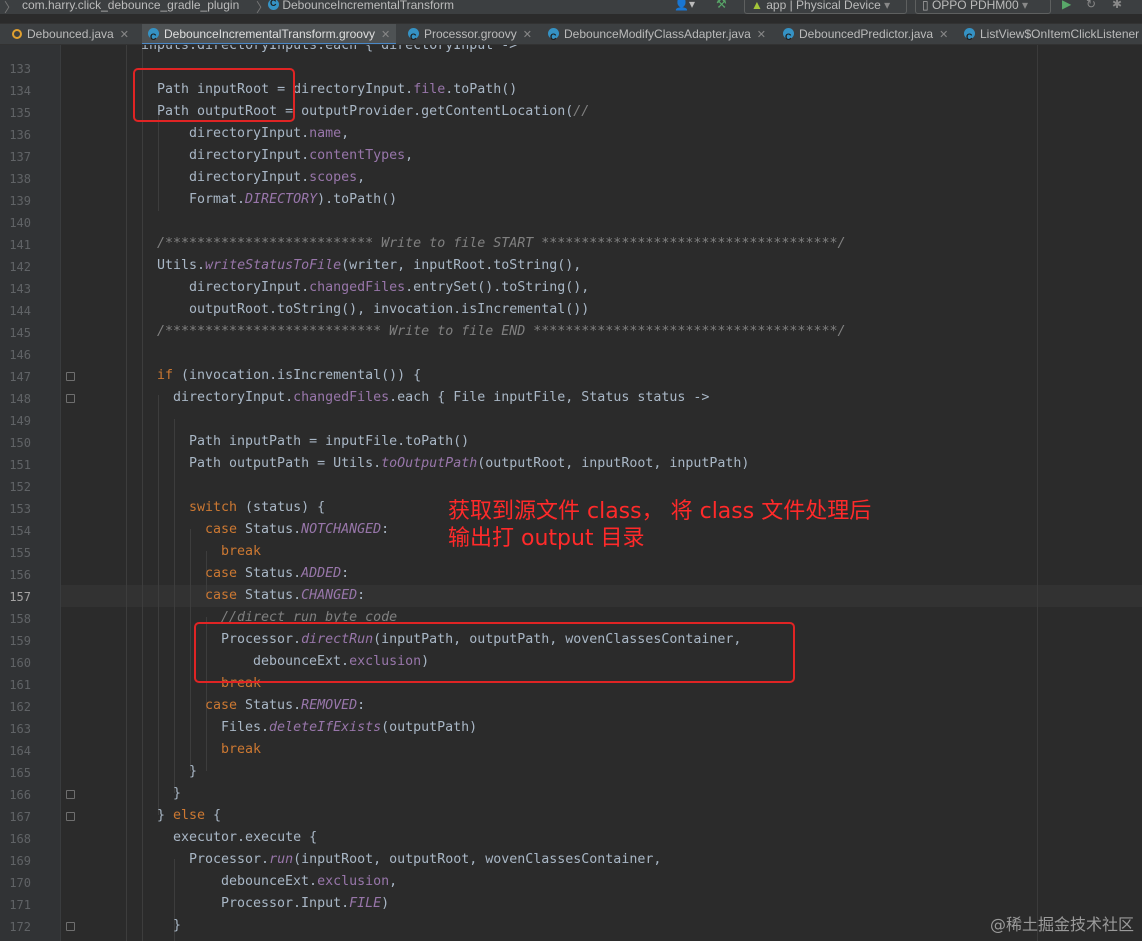 The image size is (1142, 941). I want to click on code-static-field: CHANGED, so click(329, 595).